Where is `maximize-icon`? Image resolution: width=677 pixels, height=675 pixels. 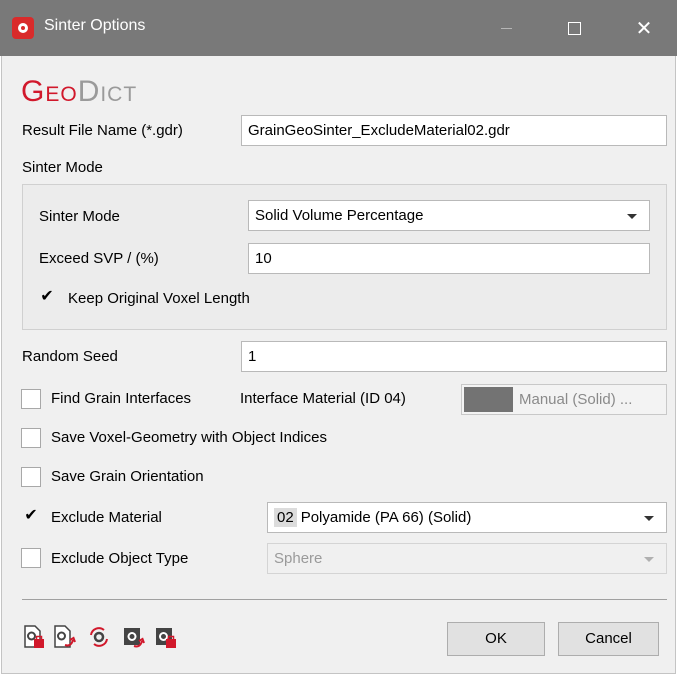
maximize-icon is located at coordinates (574, 28).